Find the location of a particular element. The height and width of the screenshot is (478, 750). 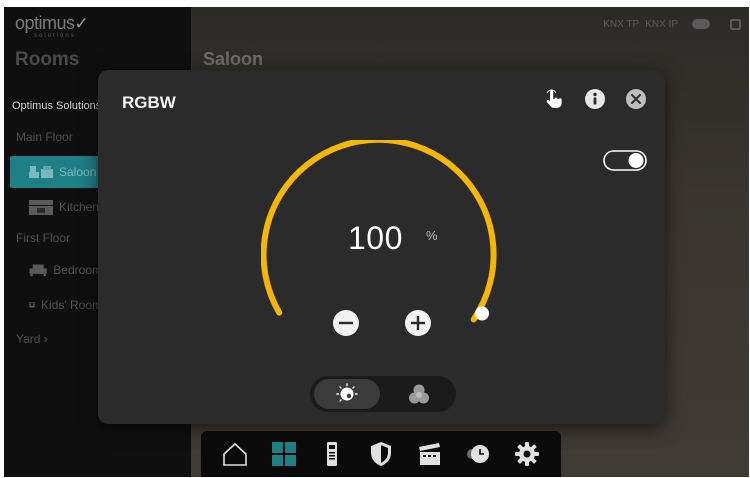

sidebar-item-label: Main Floor is located at coordinates (44, 137).